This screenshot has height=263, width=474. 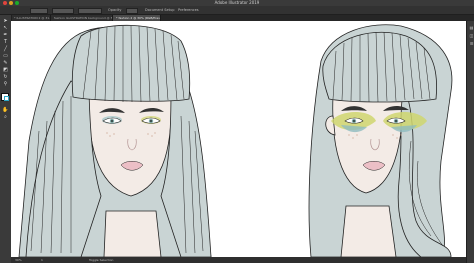 I want to click on direct-select-icon: ↖, so click(x=5, y=28).